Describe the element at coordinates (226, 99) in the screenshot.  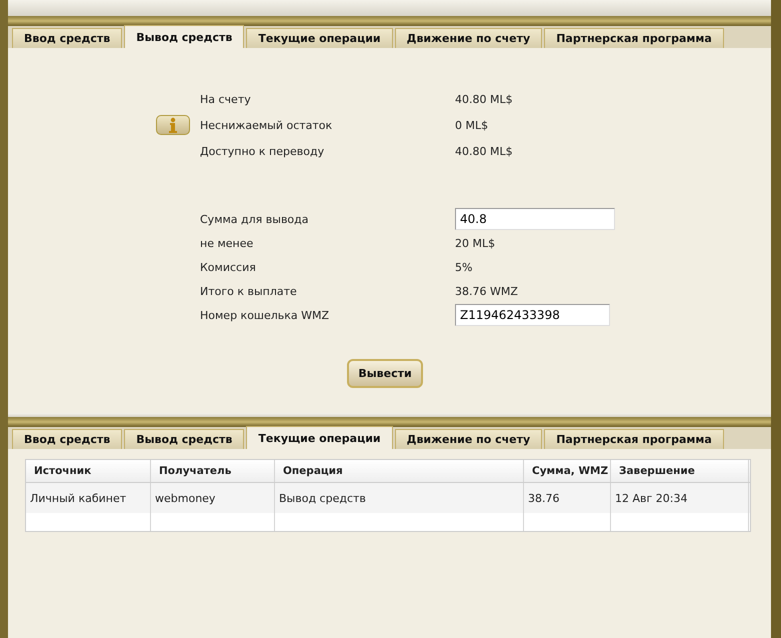
I see `field-label: На счету` at that location.